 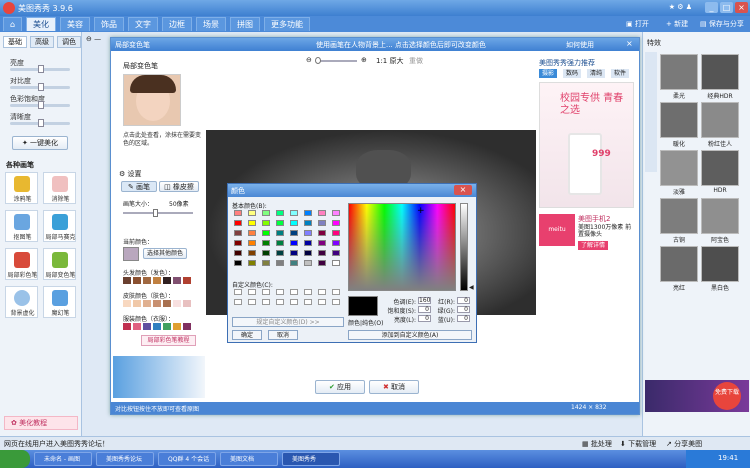 I want to click on luminance-input: 0, so click(x=424, y=318).